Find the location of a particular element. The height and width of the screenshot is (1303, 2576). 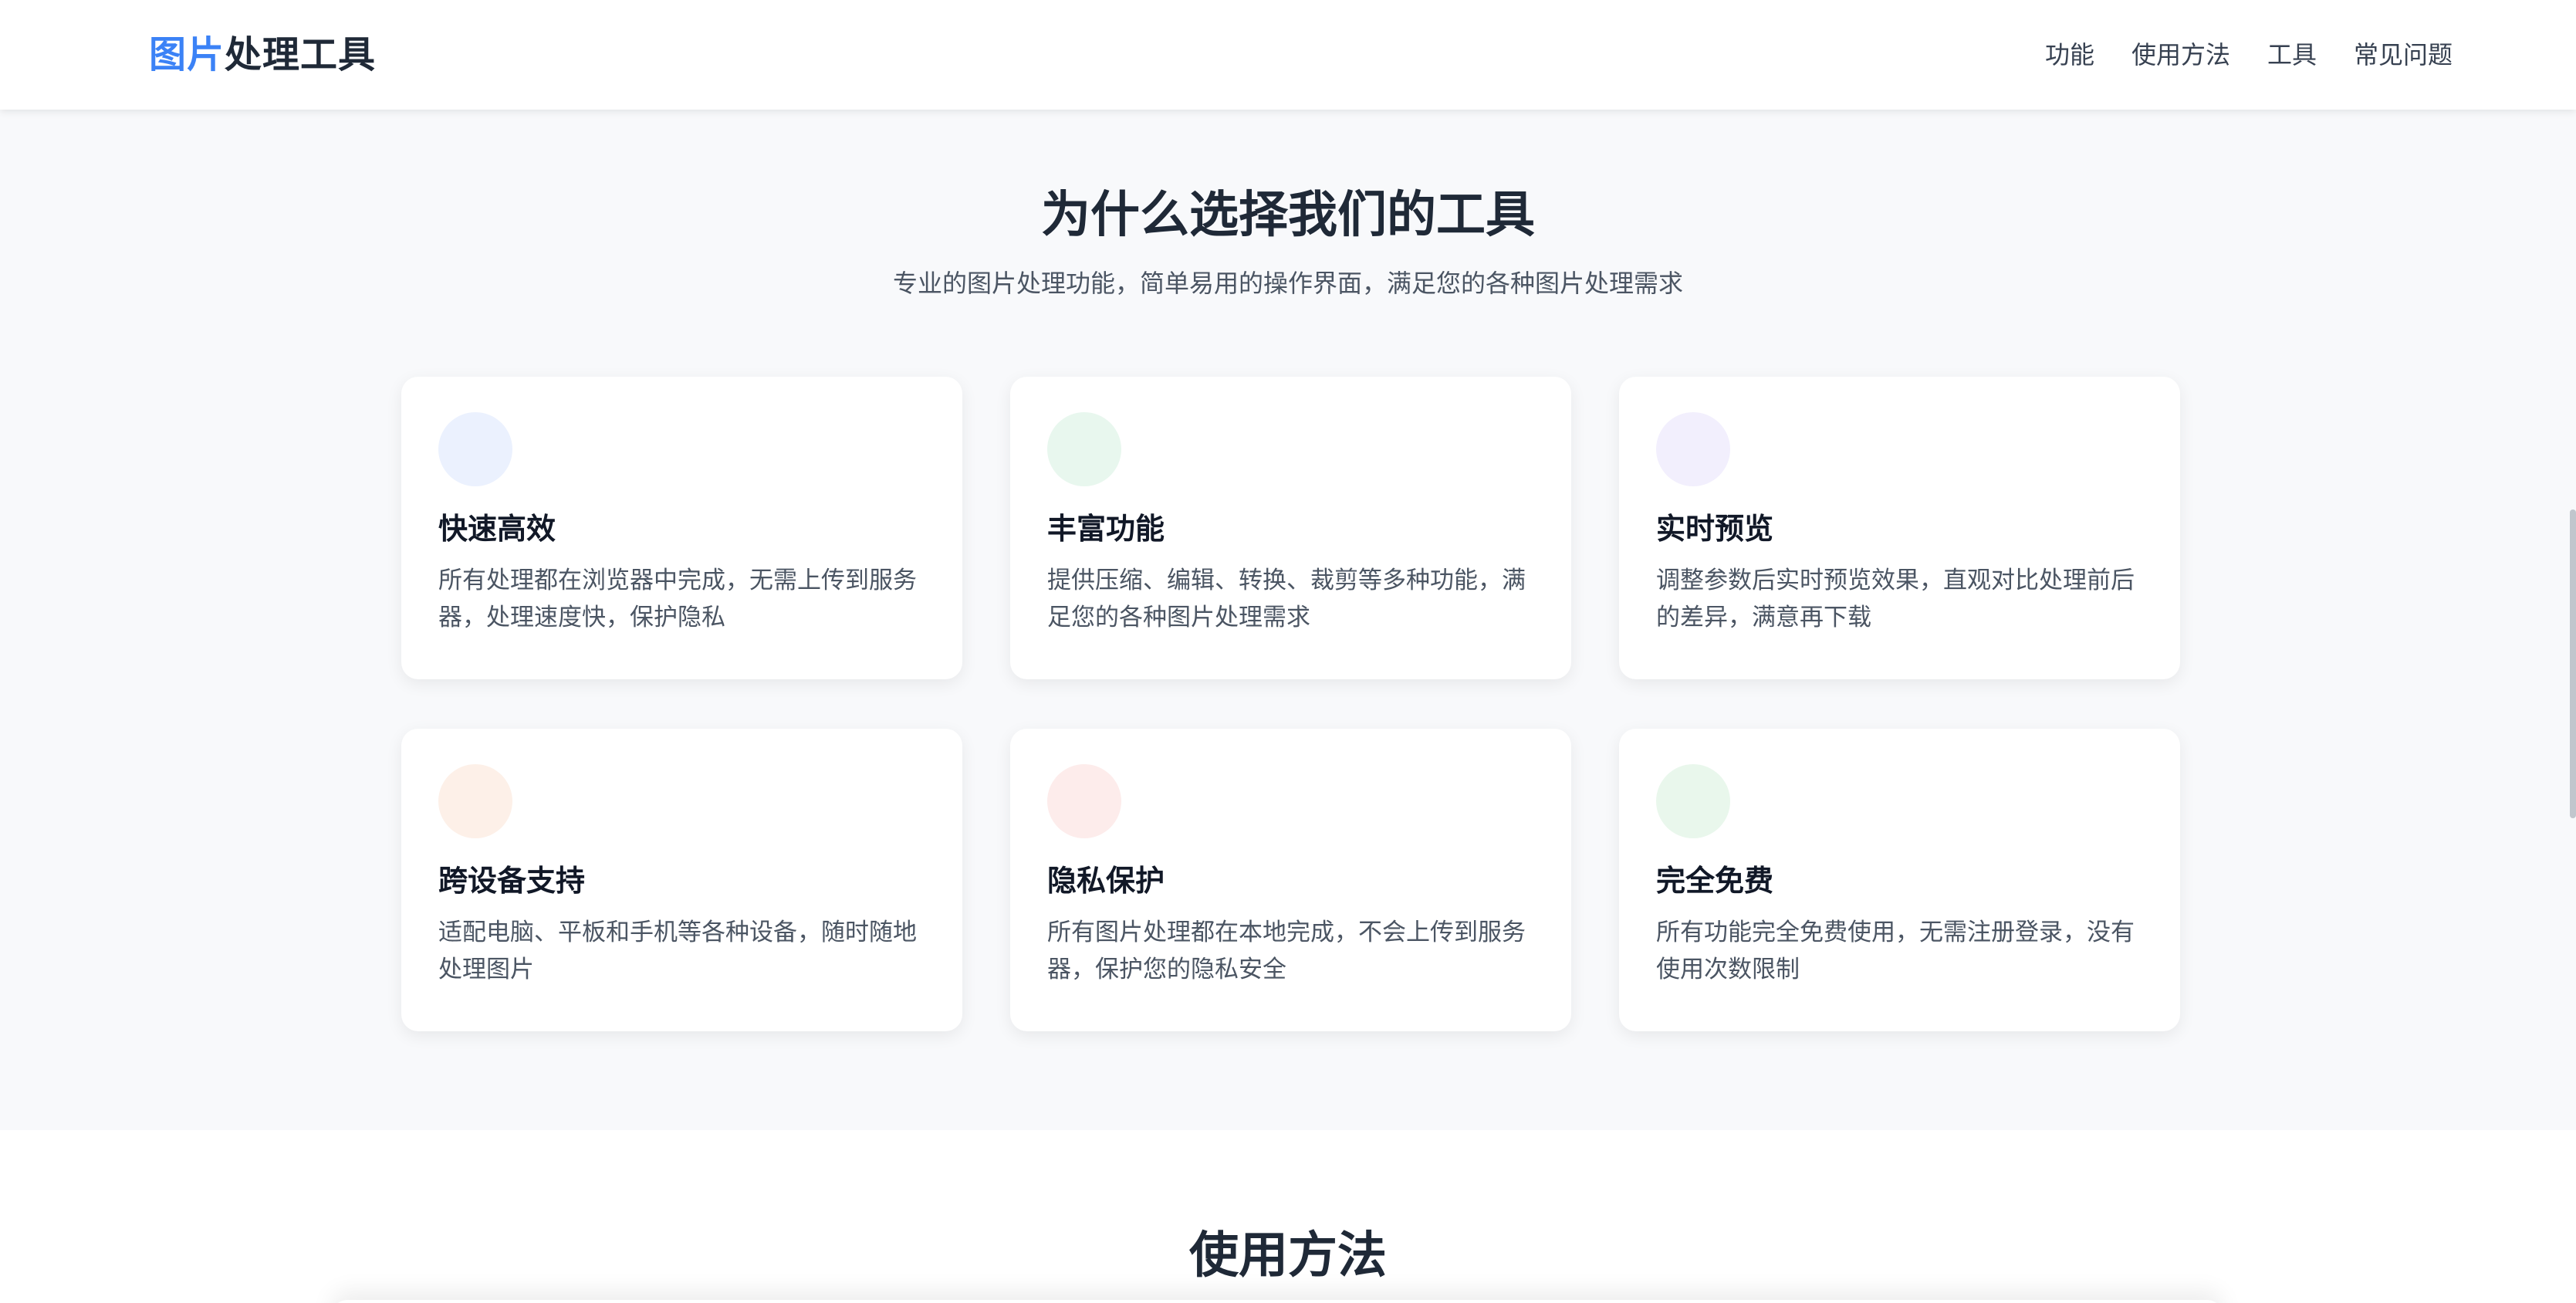

feature-card-desc: 所有图片处理都在本地完成，不会上传到服务器，保护您的隐私安全 is located at coordinates (1286, 951).